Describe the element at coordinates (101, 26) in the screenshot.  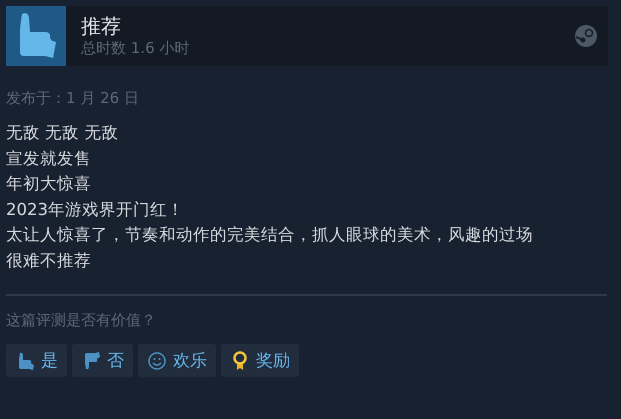
I see `recommendation-title: 推荐` at that location.